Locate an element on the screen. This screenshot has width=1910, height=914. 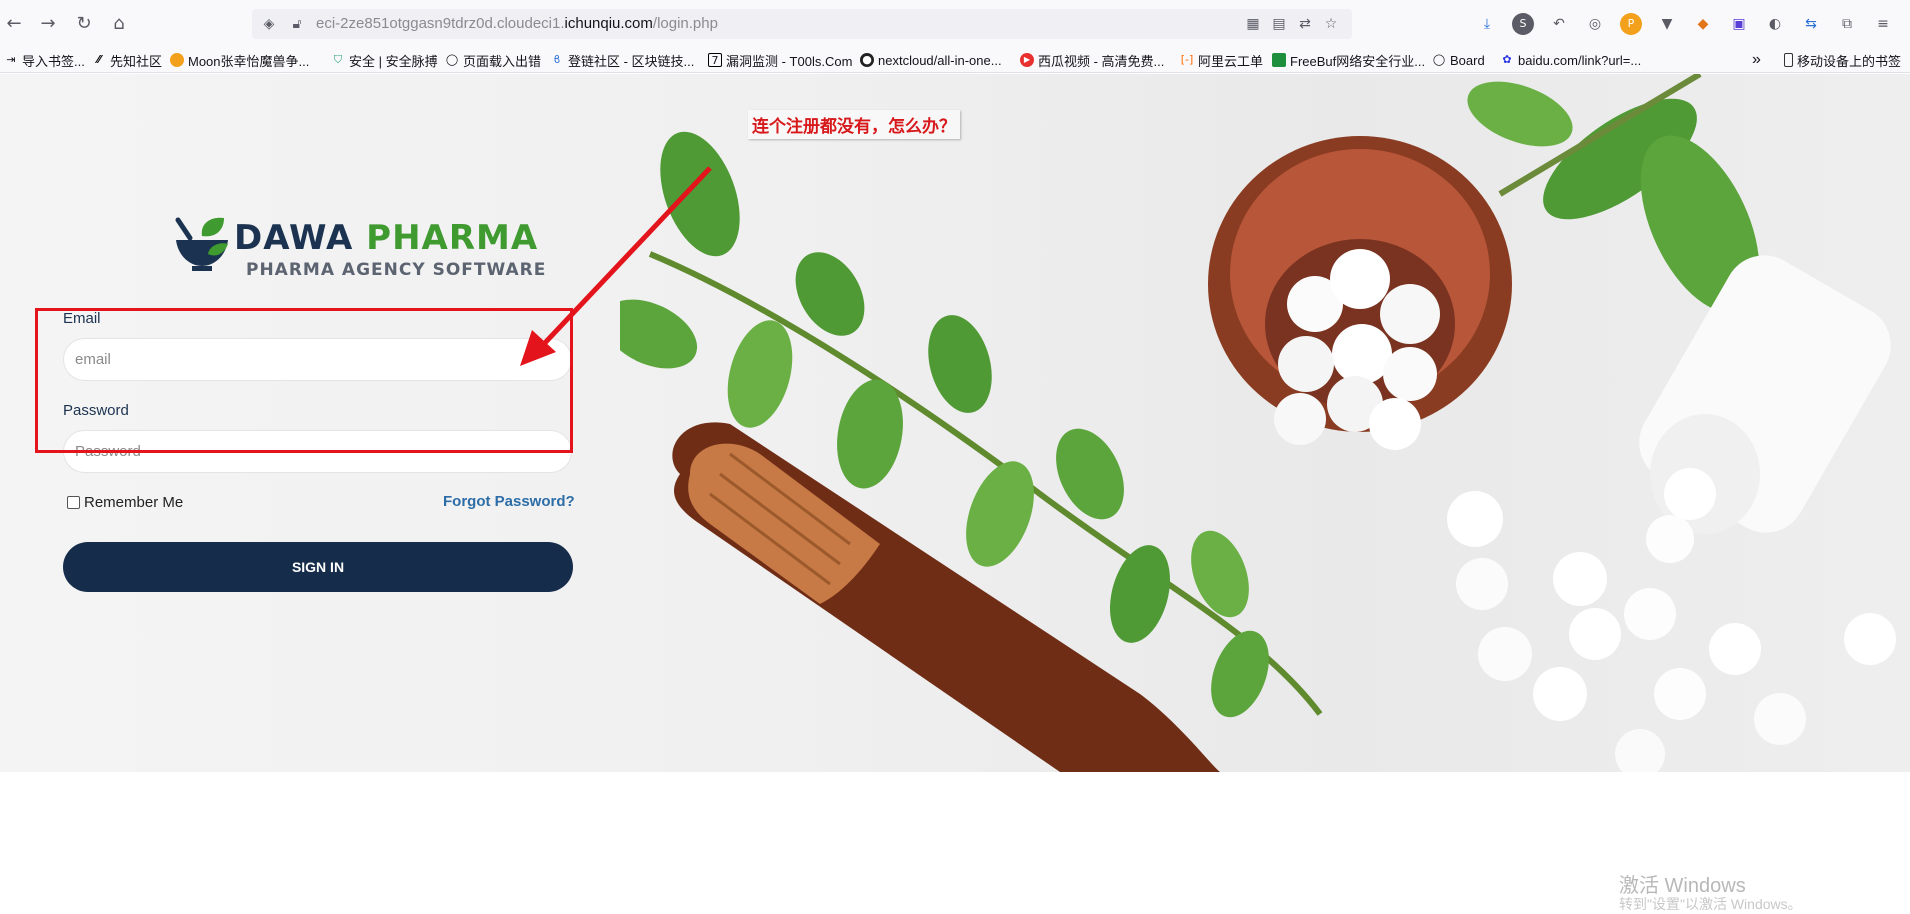
qr-code-icon: ▦ is located at coordinates (1253, 24).